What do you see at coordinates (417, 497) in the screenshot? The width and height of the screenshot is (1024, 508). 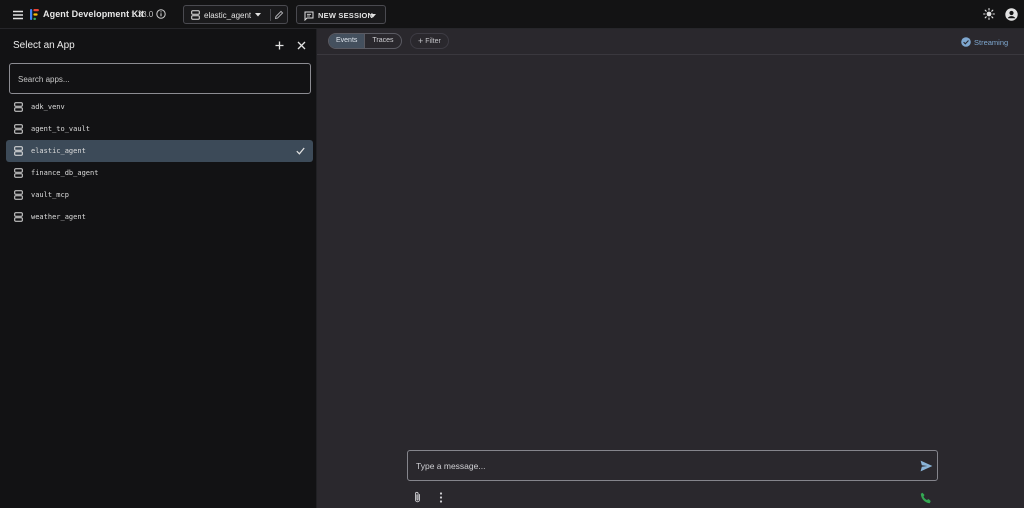 I see `attach-icon` at bounding box center [417, 497].